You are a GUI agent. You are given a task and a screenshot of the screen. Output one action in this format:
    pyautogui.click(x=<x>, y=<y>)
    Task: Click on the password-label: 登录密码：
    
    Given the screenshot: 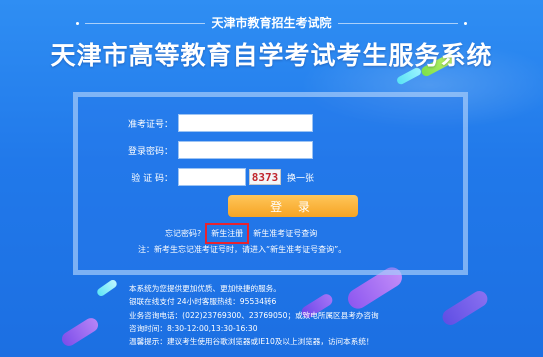 What is the action you would take?
    pyautogui.click(x=150, y=151)
    